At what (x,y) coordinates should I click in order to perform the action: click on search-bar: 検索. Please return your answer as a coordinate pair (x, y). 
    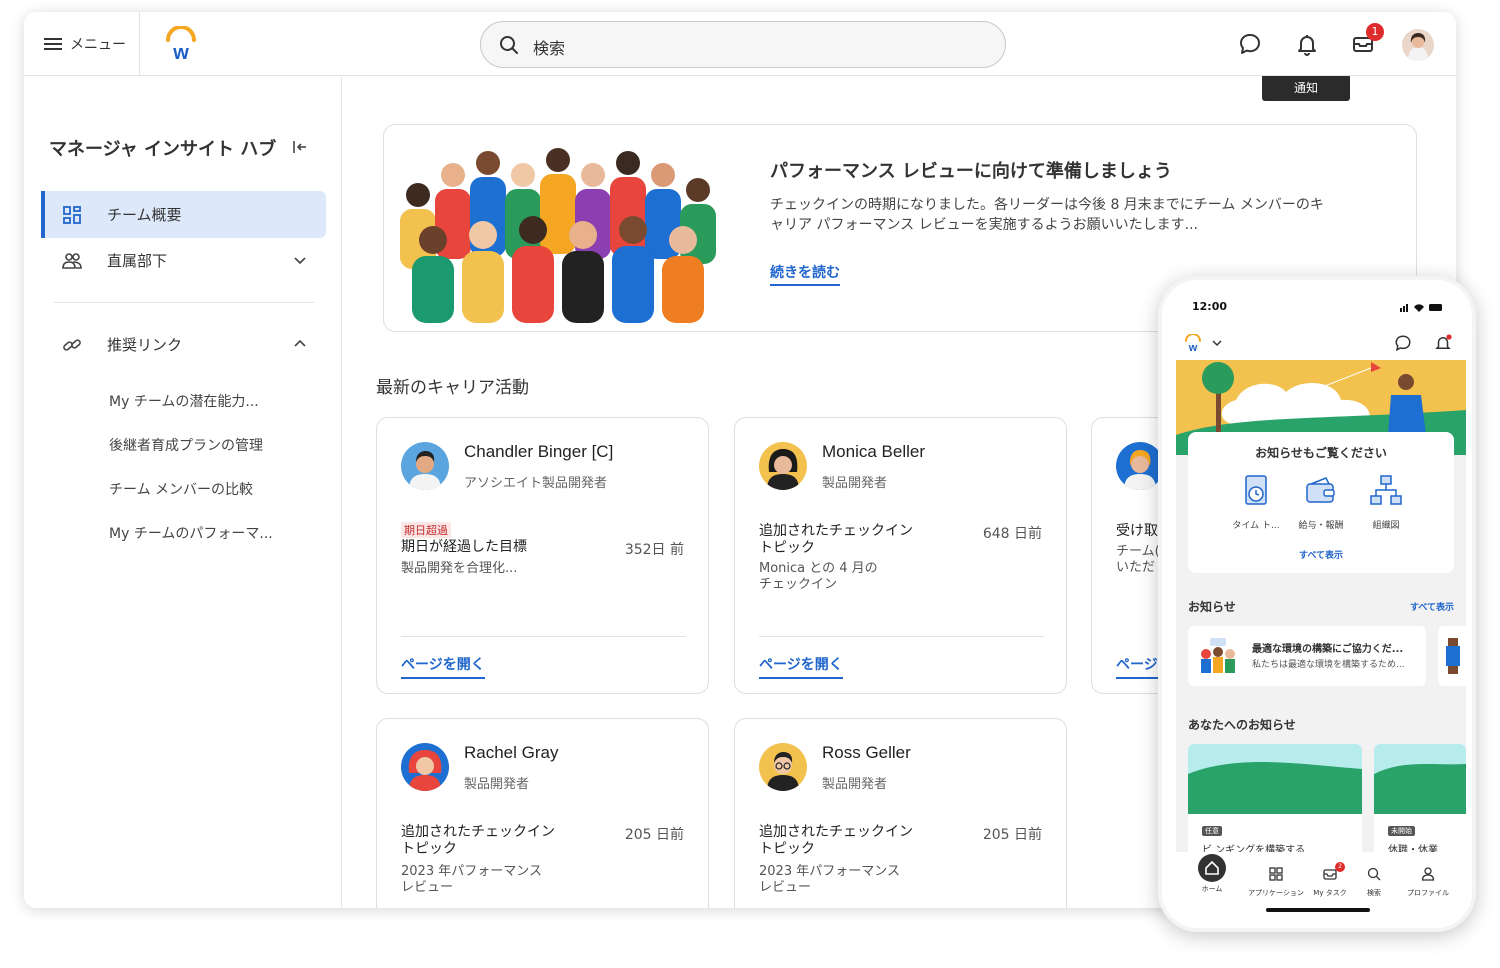
    Looking at the image, I should click on (743, 44).